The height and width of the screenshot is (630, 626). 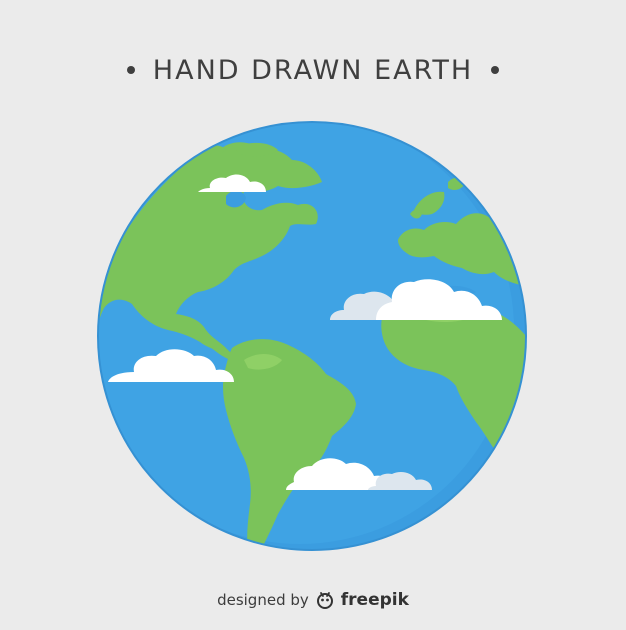 I want to click on designed-by-text: designed by, so click(x=263, y=600).